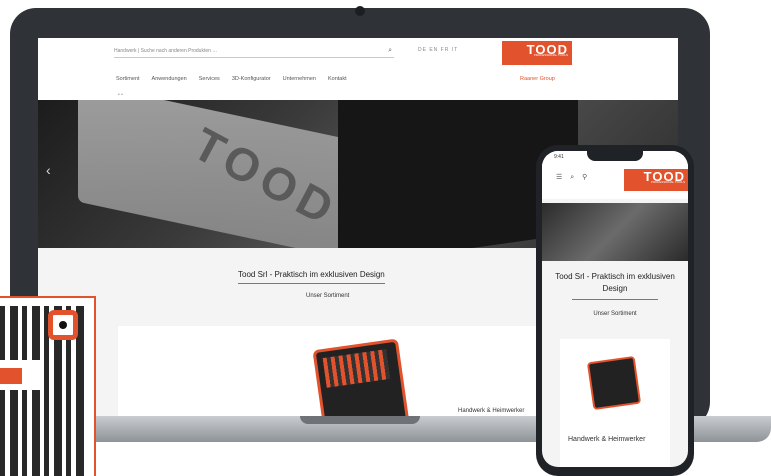 This screenshot has width=771, height=476. I want to click on phone-tool-case-image, so click(614, 383).